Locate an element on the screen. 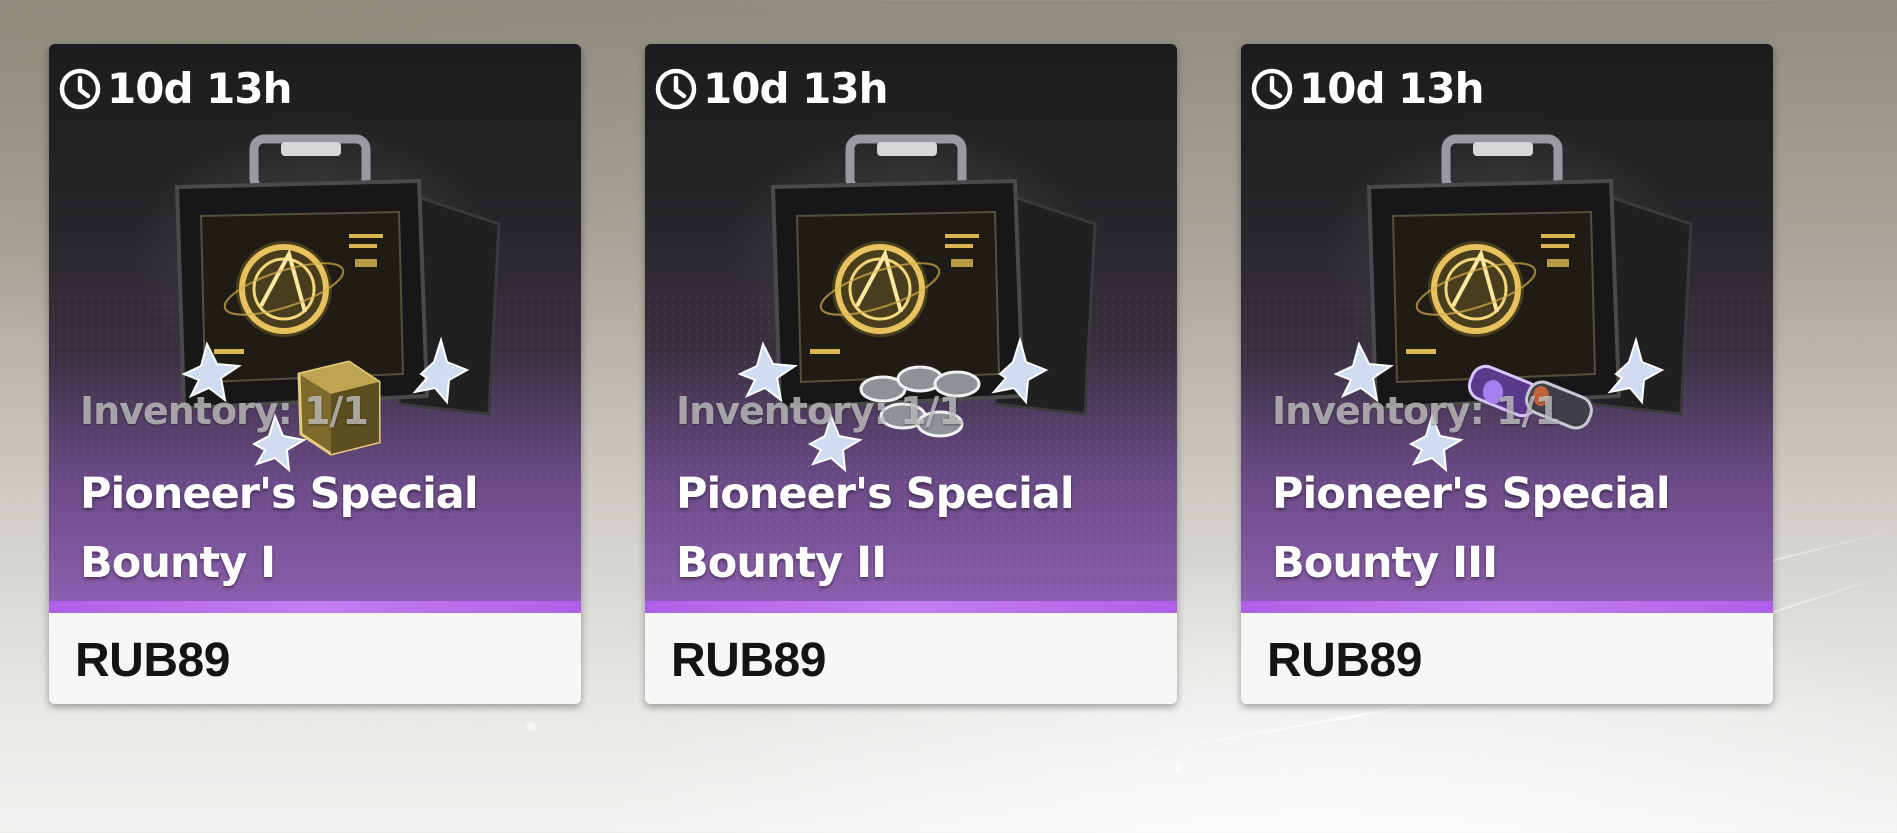  card-title-line: Bounty III is located at coordinates (1385, 563).